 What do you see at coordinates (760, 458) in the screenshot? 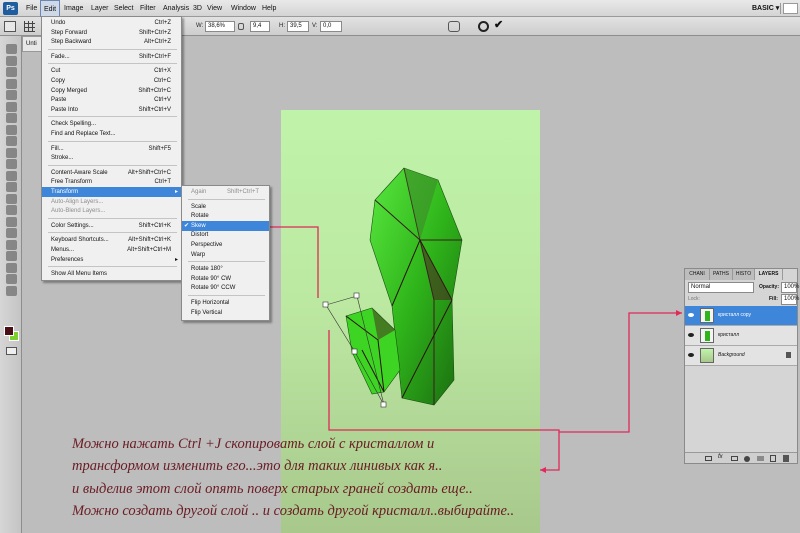
I see `group-icon` at bounding box center [760, 458].